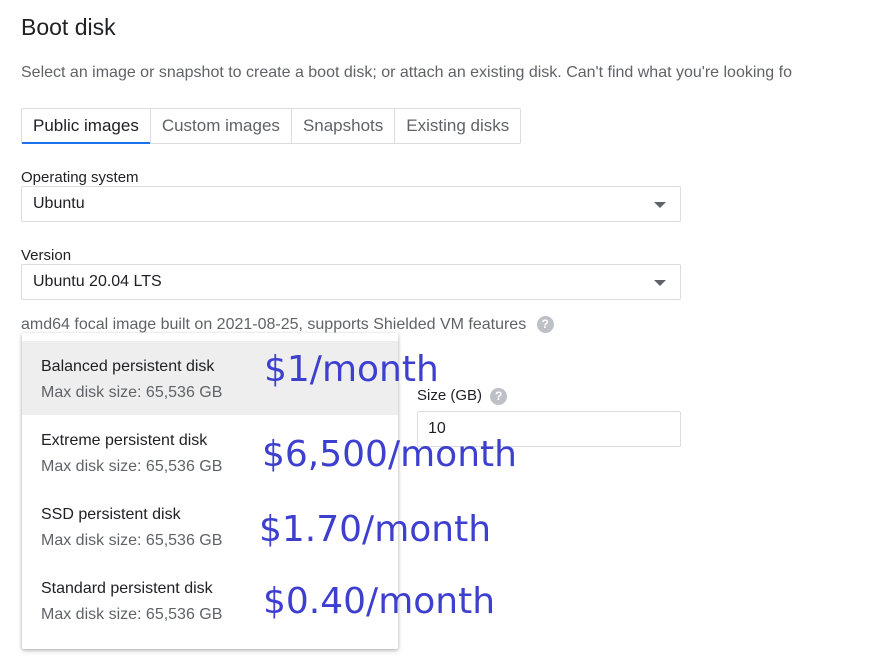 The width and height of the screenshot is (883, 666). Describe the element at coordinates (68, 27) in the screenshot. I see `section-title: Boot disk` at that location.